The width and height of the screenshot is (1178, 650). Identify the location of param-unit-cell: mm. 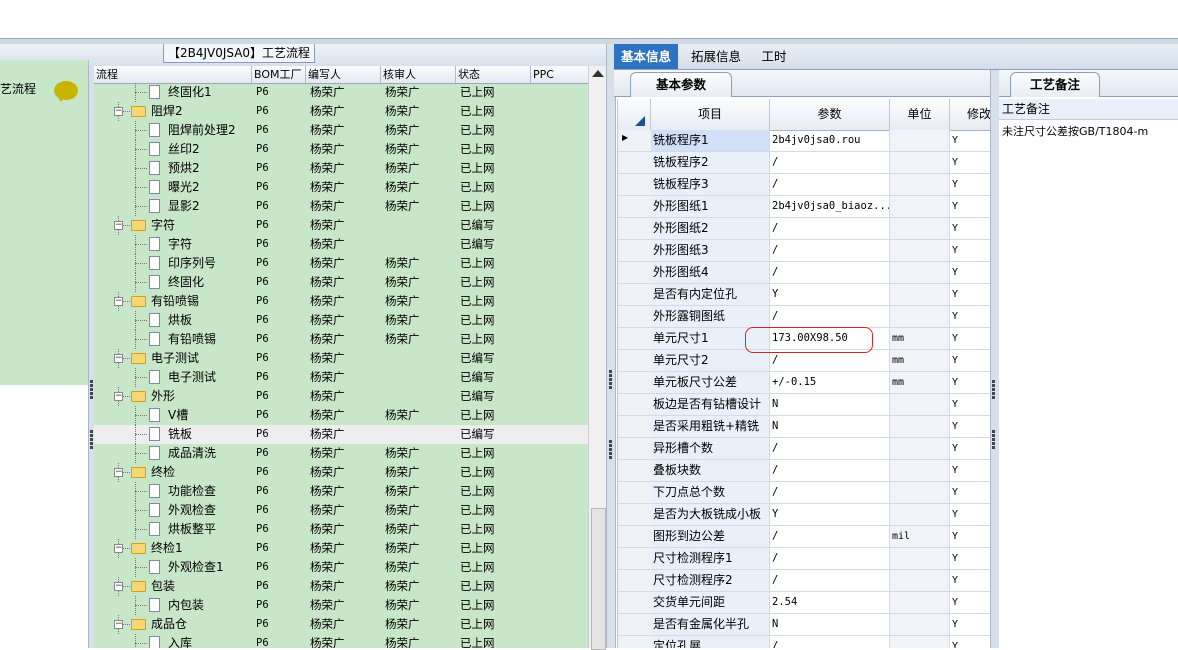
(920, 382).